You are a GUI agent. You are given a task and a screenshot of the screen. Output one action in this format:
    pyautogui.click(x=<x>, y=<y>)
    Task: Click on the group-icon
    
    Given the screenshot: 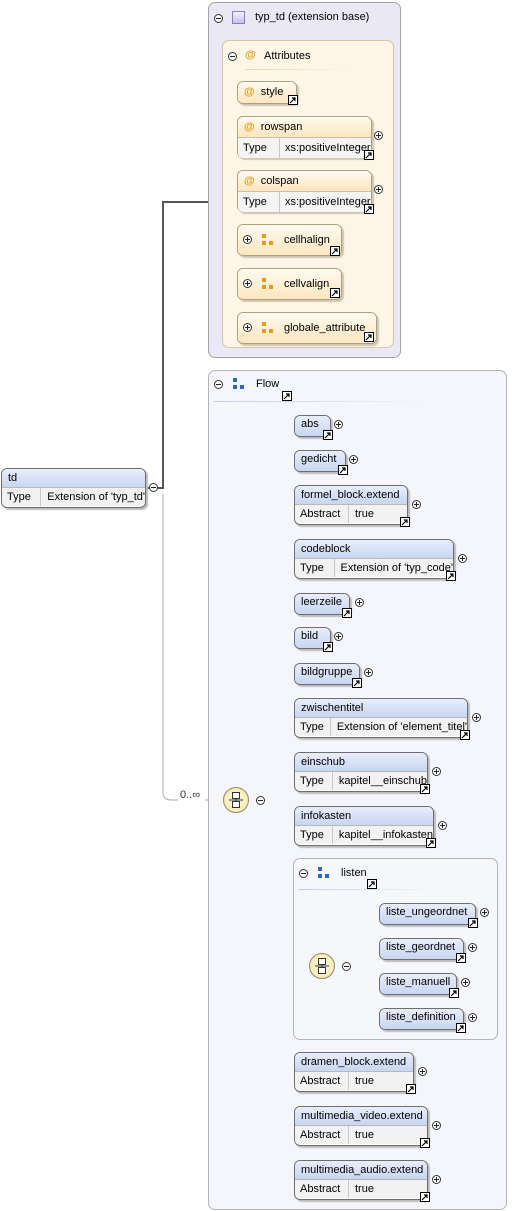 What is the action you would take?
    pyautogui.click(x=239, y=384)
    